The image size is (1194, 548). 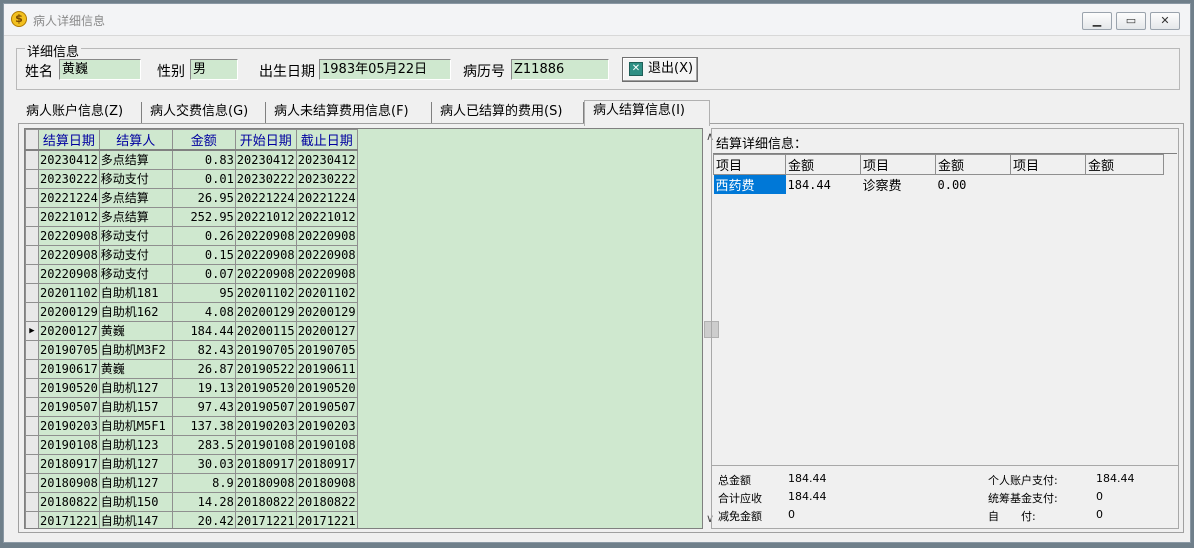 What do you see at coordinates (385, 69) in the screenshot?
I see `dob-field: 1983年05月22日` at bounding box center [385, 69].